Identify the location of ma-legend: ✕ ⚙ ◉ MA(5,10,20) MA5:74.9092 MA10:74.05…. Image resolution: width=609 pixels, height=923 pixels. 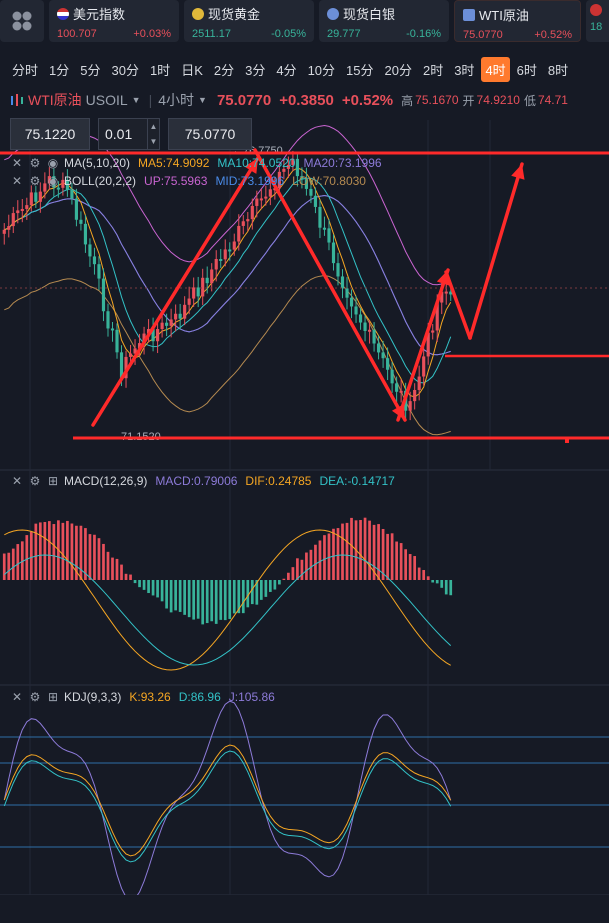
(196, 163).